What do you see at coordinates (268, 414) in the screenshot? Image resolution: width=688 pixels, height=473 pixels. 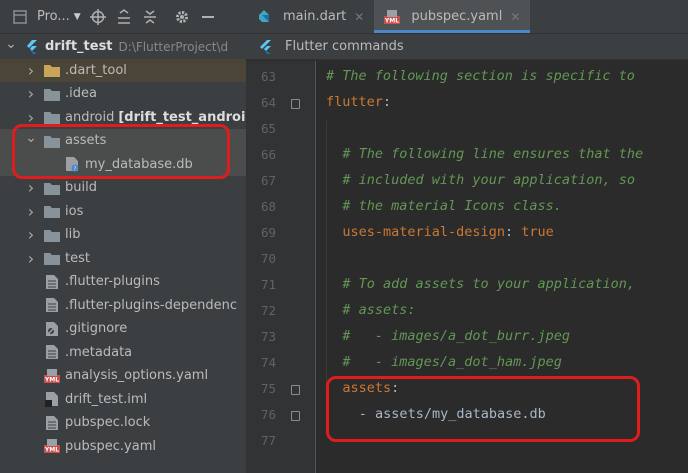 I see `line-number: 76` at bounding box center [268, 414].